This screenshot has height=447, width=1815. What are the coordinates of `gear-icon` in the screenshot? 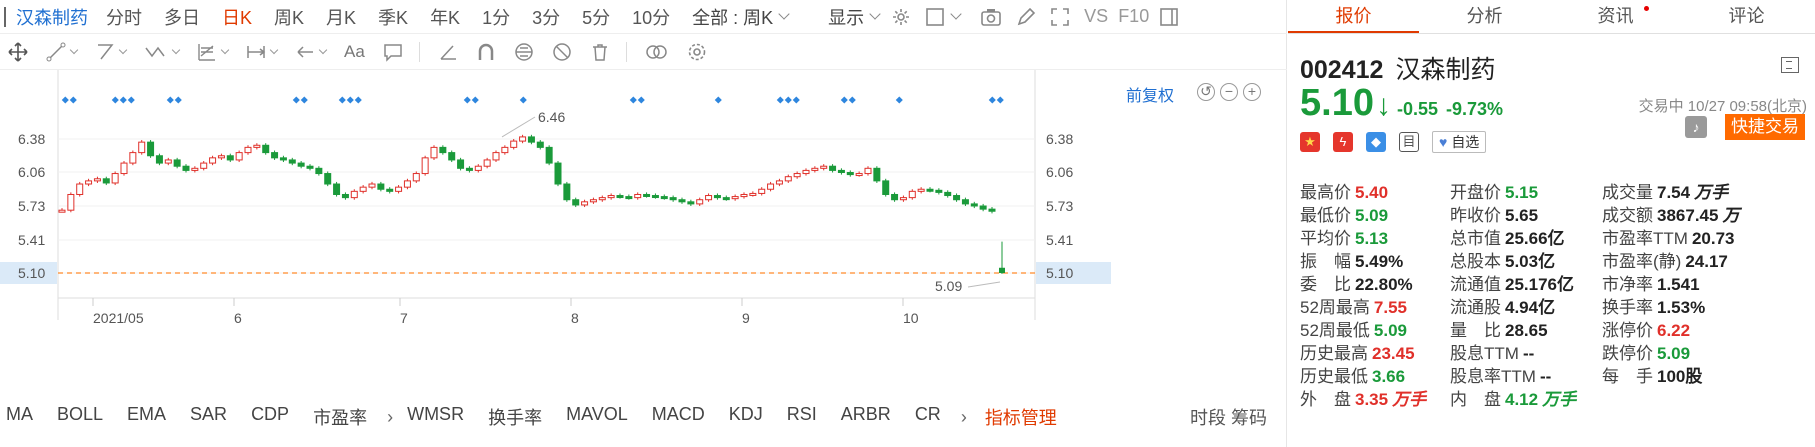 It's located at (697, 52).